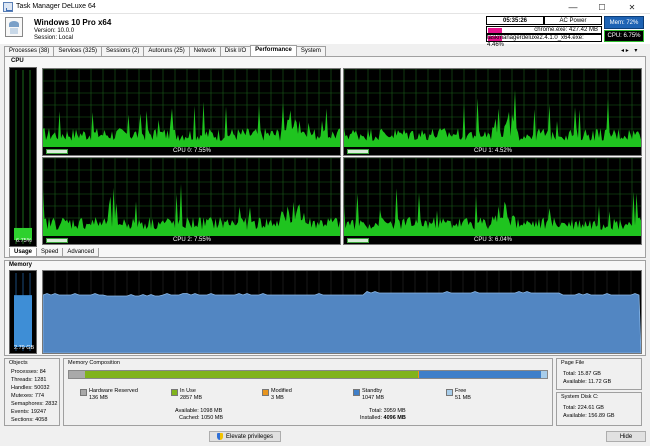 This screenshot has height=446, width=650. Describe the element at coordinates (77, 374) in the screenshot. I see `hardware-reserved-segment` at that location.